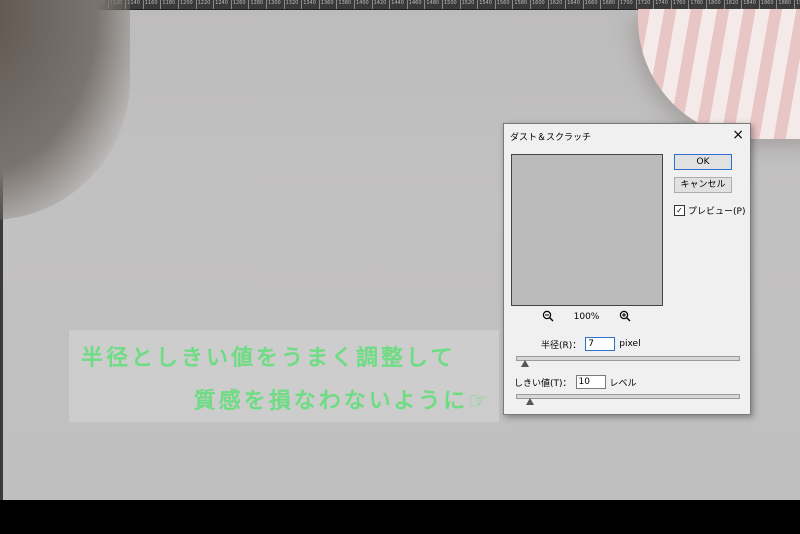  I want to click on ok-button: OK, so click(703, 162).